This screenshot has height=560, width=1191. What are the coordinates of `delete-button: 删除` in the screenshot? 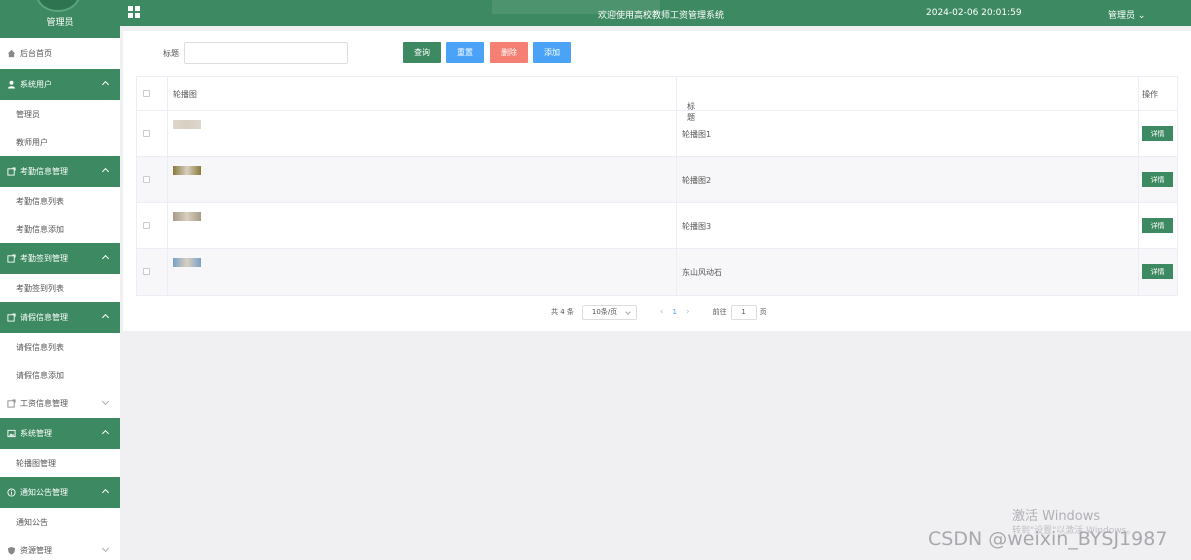 It's located at (509, 52).